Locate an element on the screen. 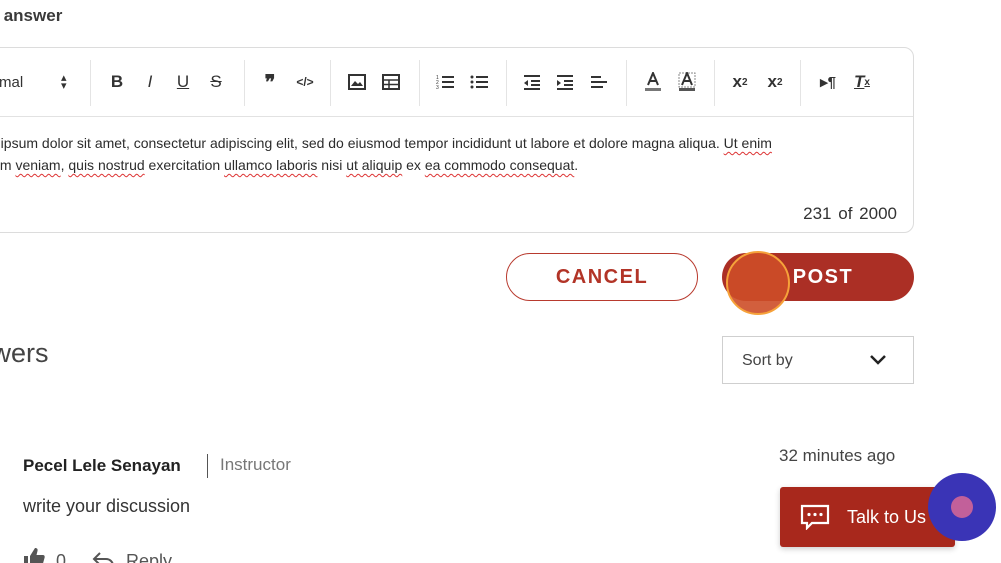  editor-text-segment: nim is located at coordinates (6, 165).